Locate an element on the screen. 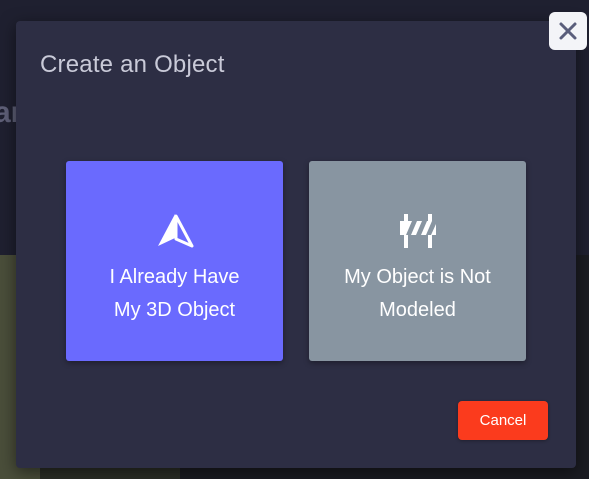  road-barrier-icon is located at coordinates (418, 231).